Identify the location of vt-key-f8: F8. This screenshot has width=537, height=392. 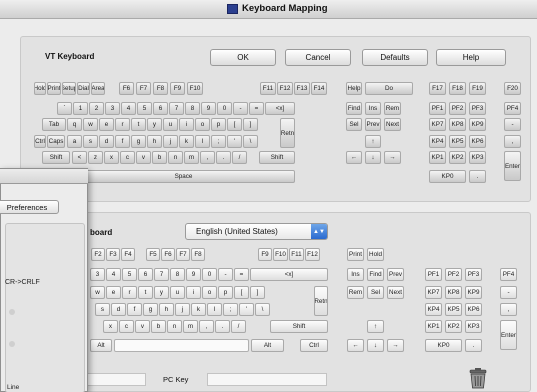
(160, 88).